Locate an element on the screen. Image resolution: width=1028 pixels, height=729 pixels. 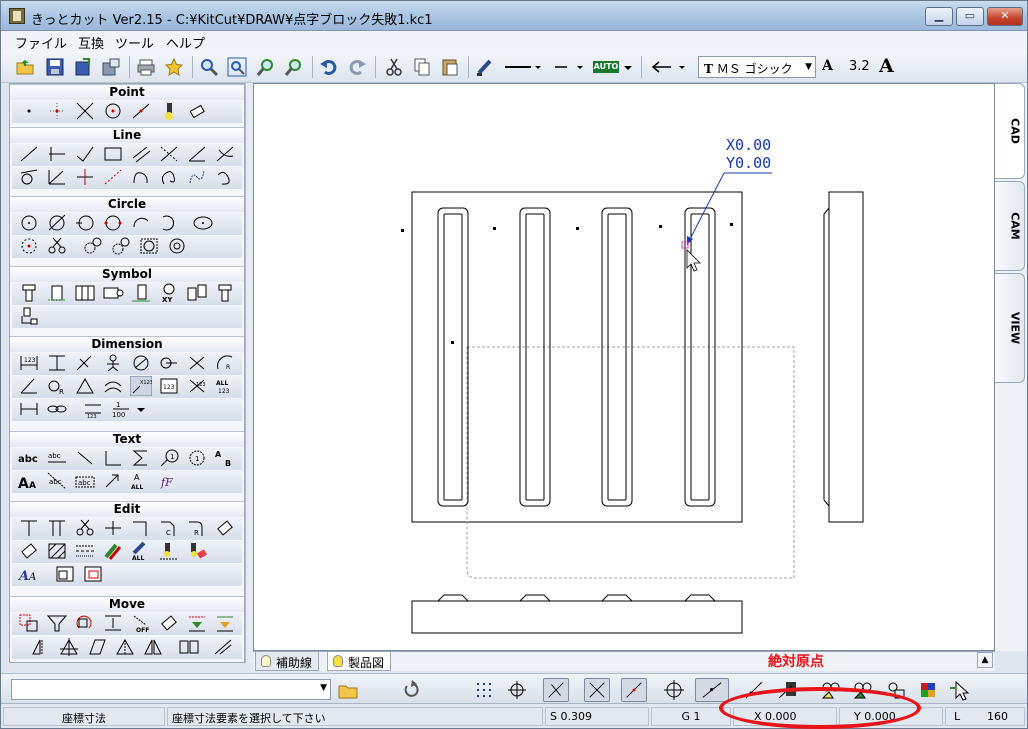
grid-snap-icon is located at coordinates (484, 690).